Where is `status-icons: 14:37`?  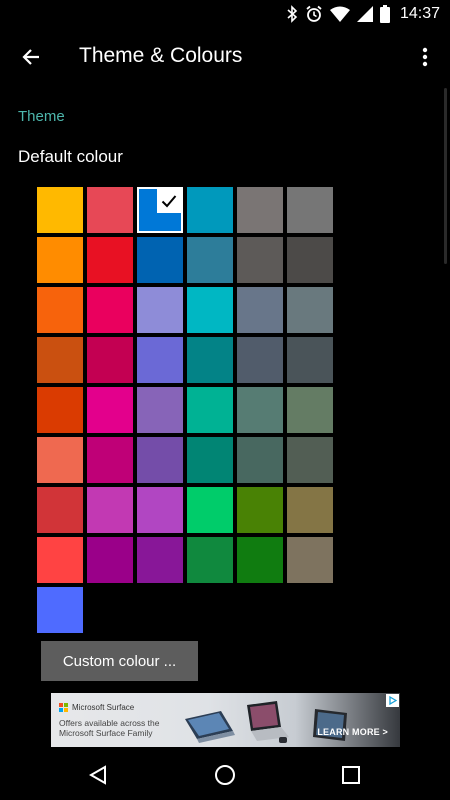 status-icons: 14:37 is located at coordinates (363, 14).